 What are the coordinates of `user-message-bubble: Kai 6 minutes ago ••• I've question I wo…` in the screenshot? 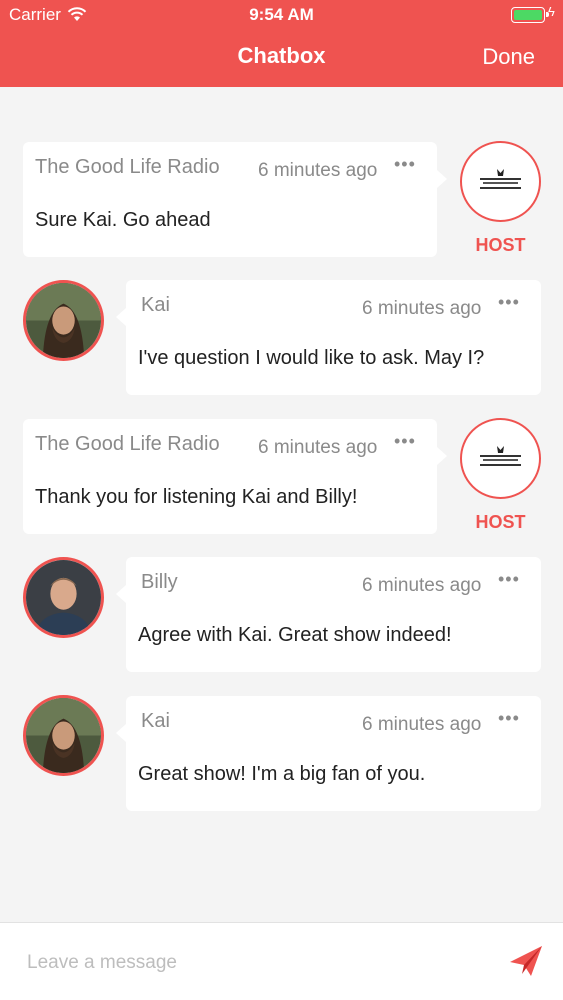 It's located at (328, 337).